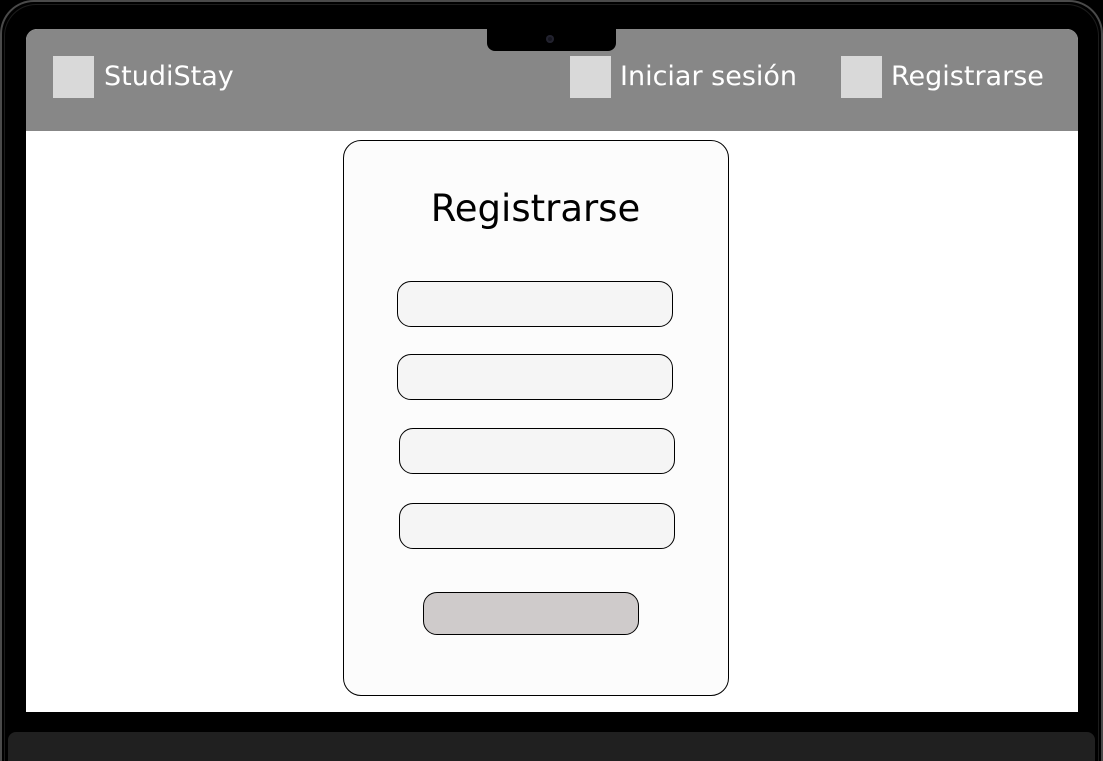  I want to click on camera-notch, so click(551, 40).